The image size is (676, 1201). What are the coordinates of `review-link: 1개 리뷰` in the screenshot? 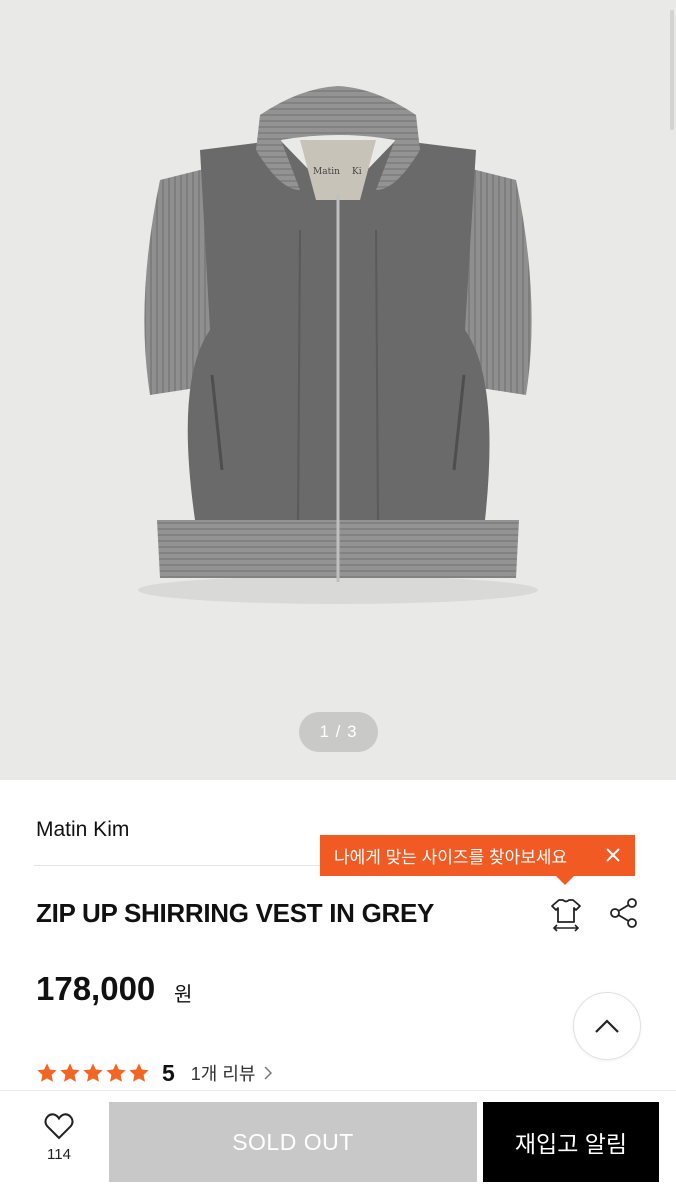 It's located at (231, 1073).